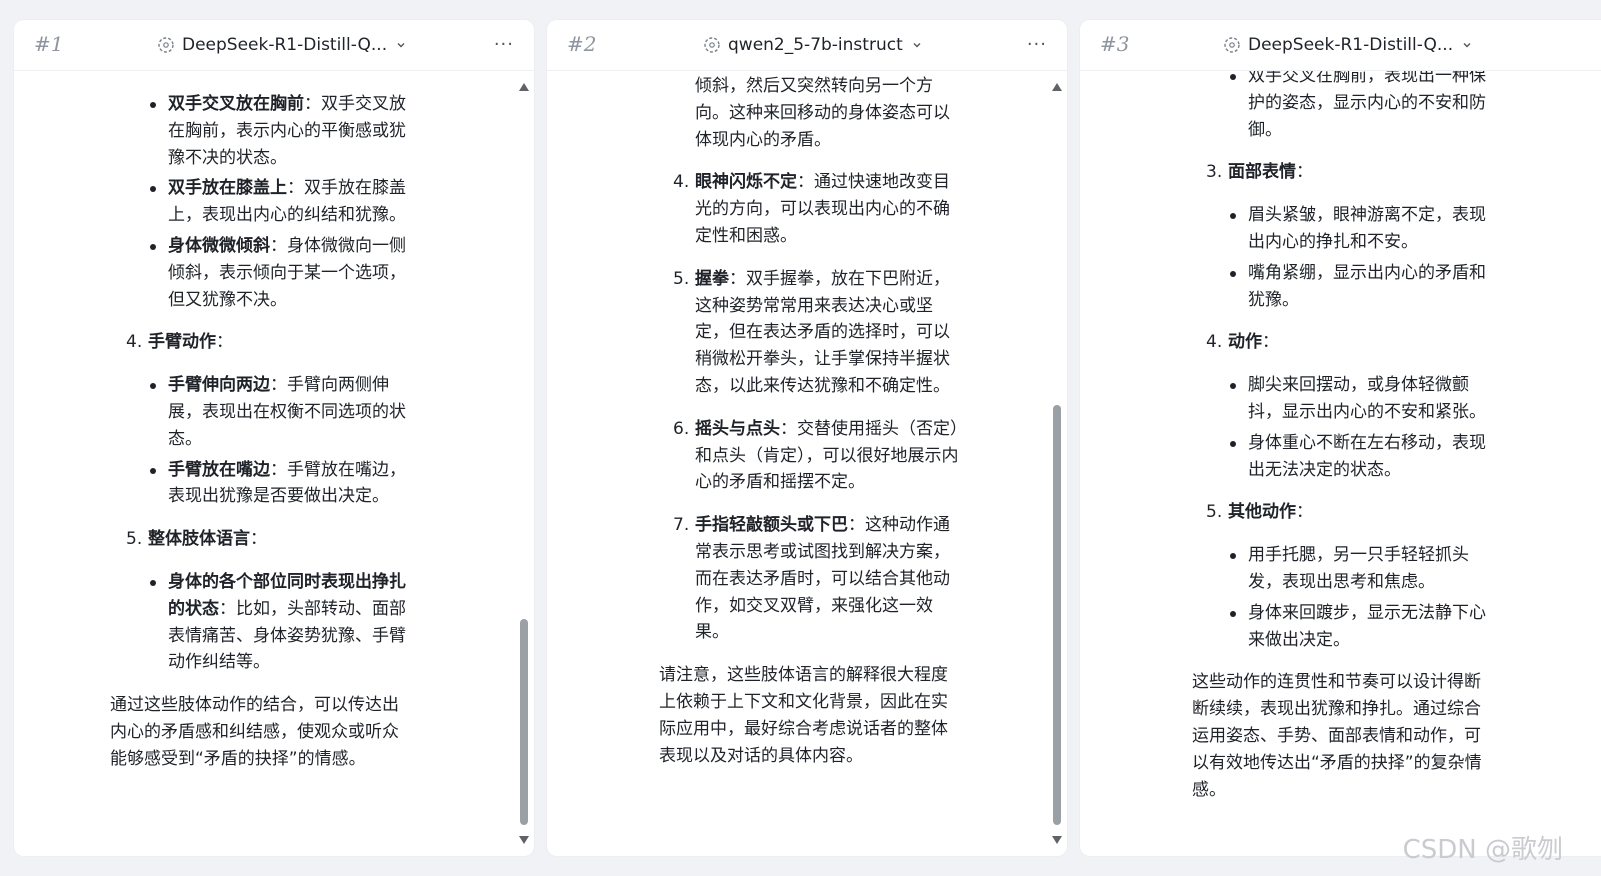  What do you see at coordinates (815, 45) in the screenshot?
I see `model-name: qwen2_5-7b-instruct` at bounding box center [815, 45].